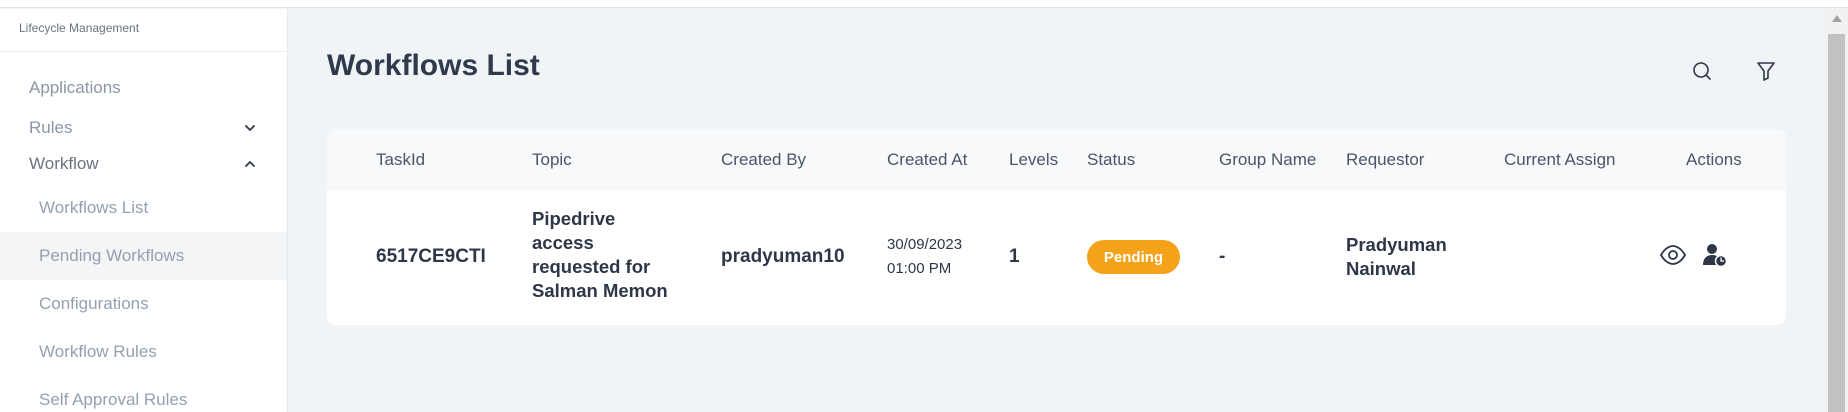 The width and height of the screenshot is (1848, 412). I want to click on sidebar-item-rules: Rules, so click(143, 127).